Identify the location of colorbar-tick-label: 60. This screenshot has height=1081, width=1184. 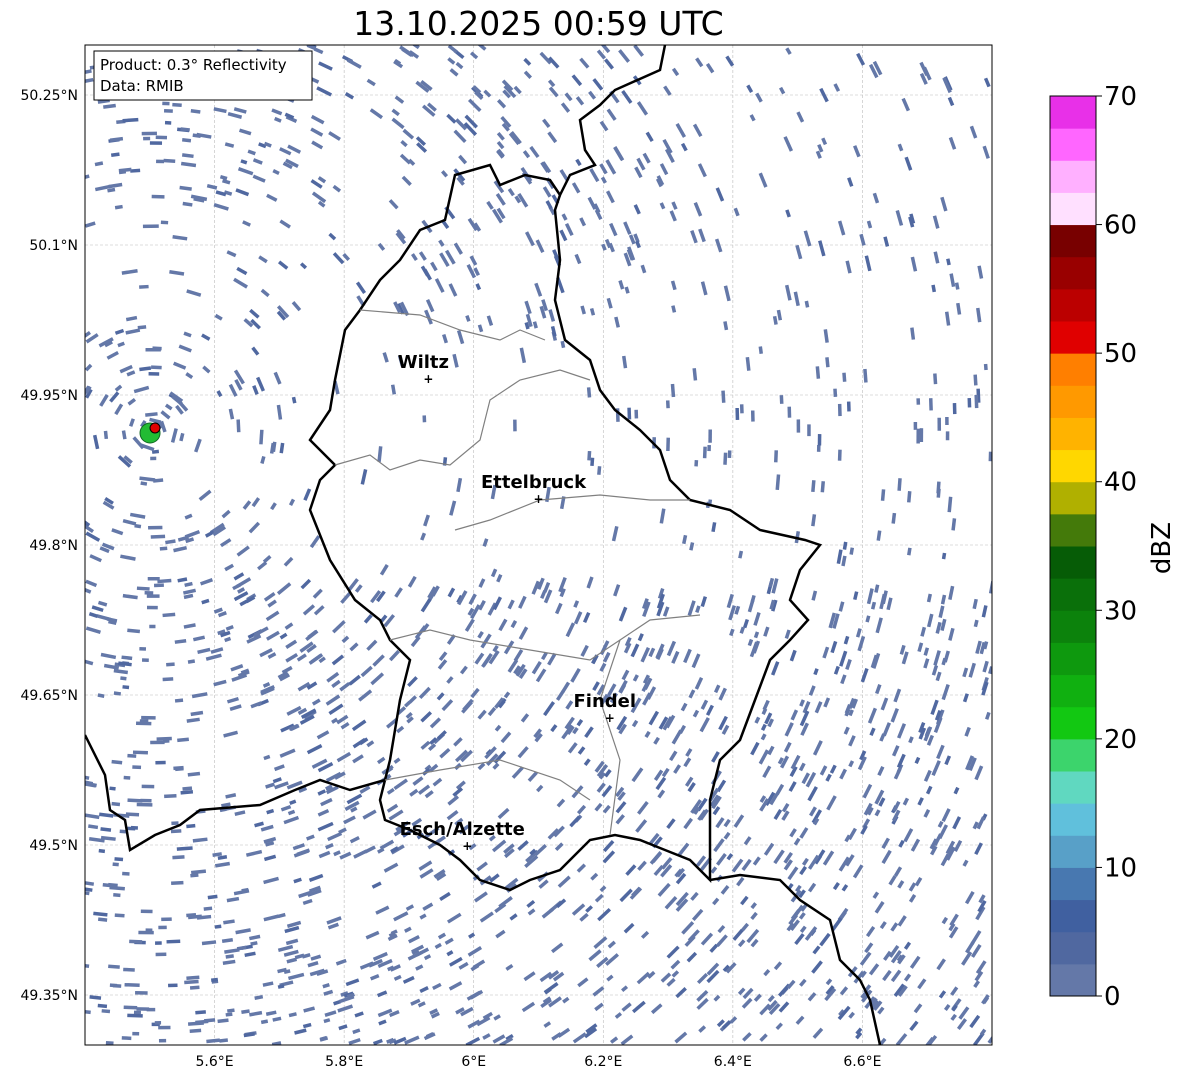
(1120, 226).